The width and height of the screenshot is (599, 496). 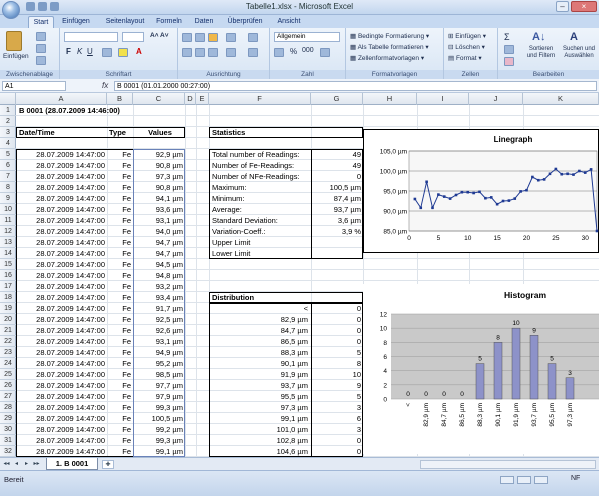 I want to click on row-header-28: 28, so click(x=8, y=407).